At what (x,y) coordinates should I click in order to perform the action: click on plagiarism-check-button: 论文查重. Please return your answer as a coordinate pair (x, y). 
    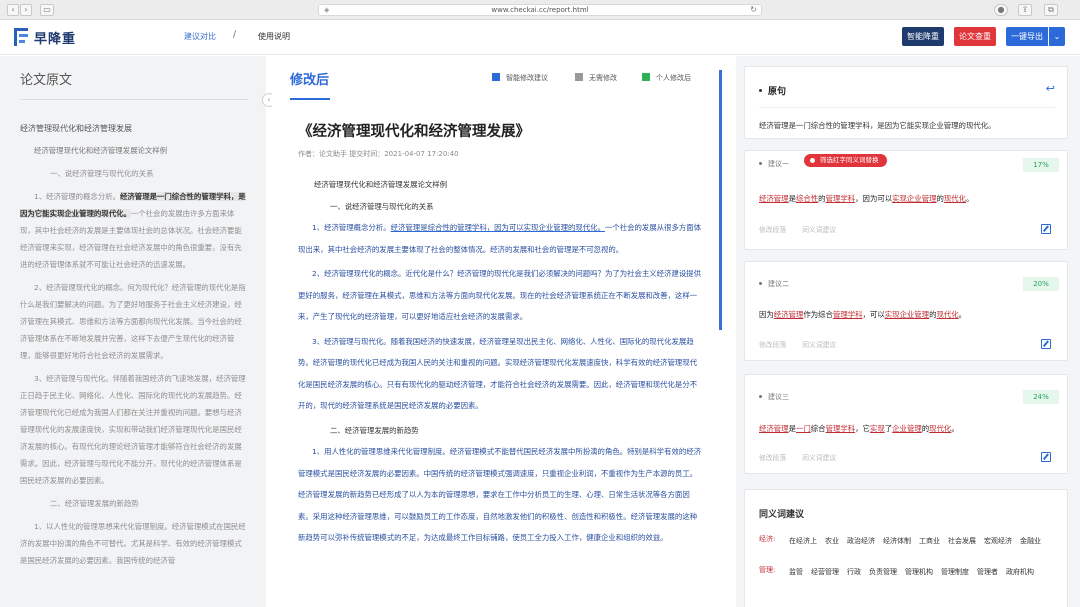
    Looking at the image, I should click on (975, 36).